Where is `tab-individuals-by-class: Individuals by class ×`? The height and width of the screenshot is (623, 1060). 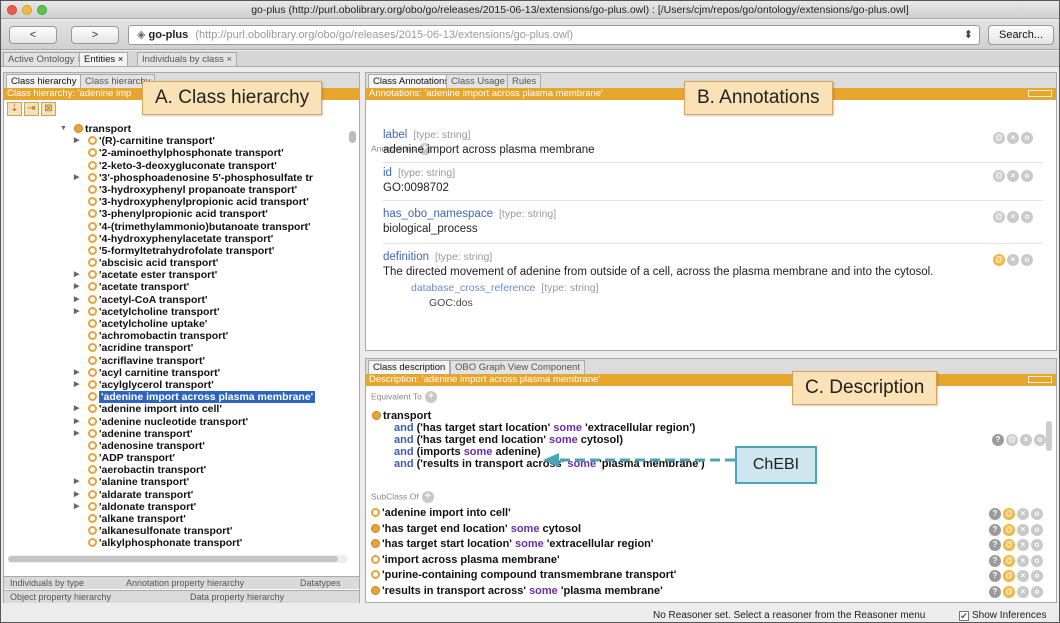 tab-individuals-by-class: Individuals by class × is located at coordinates (187, 59).